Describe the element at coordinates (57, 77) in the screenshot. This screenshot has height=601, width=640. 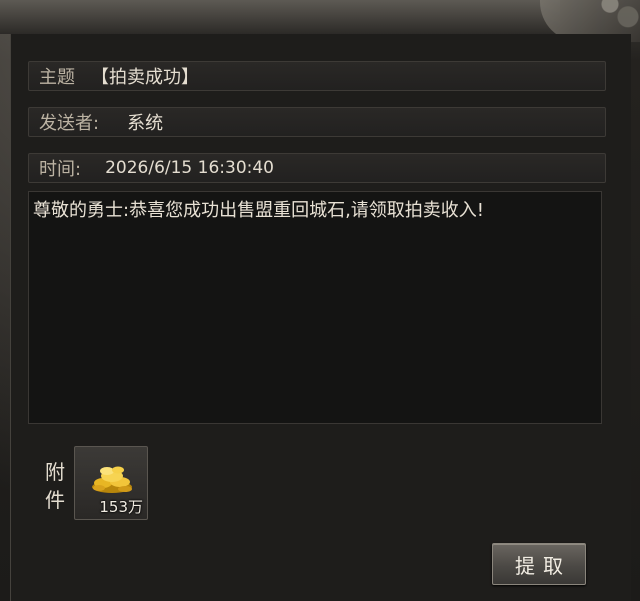
I see `subject-label: 主题` at that location.